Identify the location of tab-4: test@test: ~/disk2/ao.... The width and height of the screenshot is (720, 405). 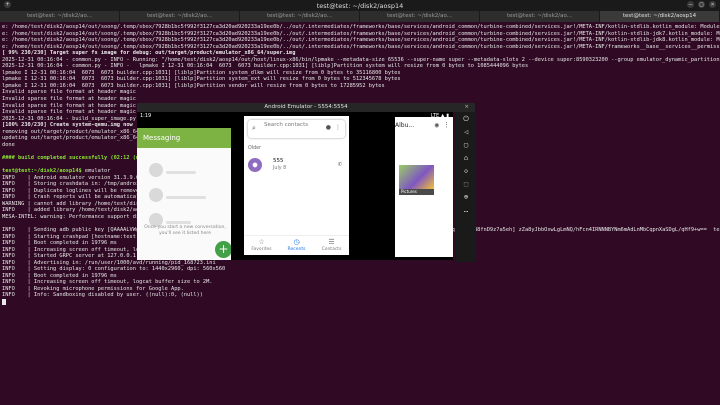
(420, 16).